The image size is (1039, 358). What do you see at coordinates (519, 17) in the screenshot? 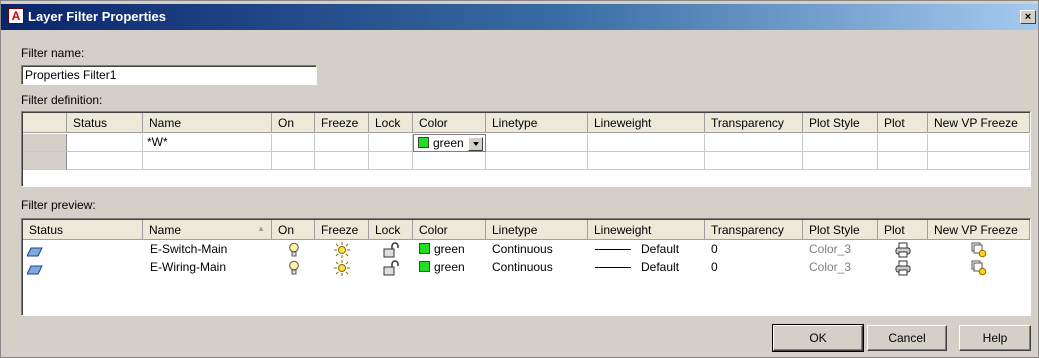
I see `title-bar: A Layer Filter Properties ×` at bounding box center [519, 17].